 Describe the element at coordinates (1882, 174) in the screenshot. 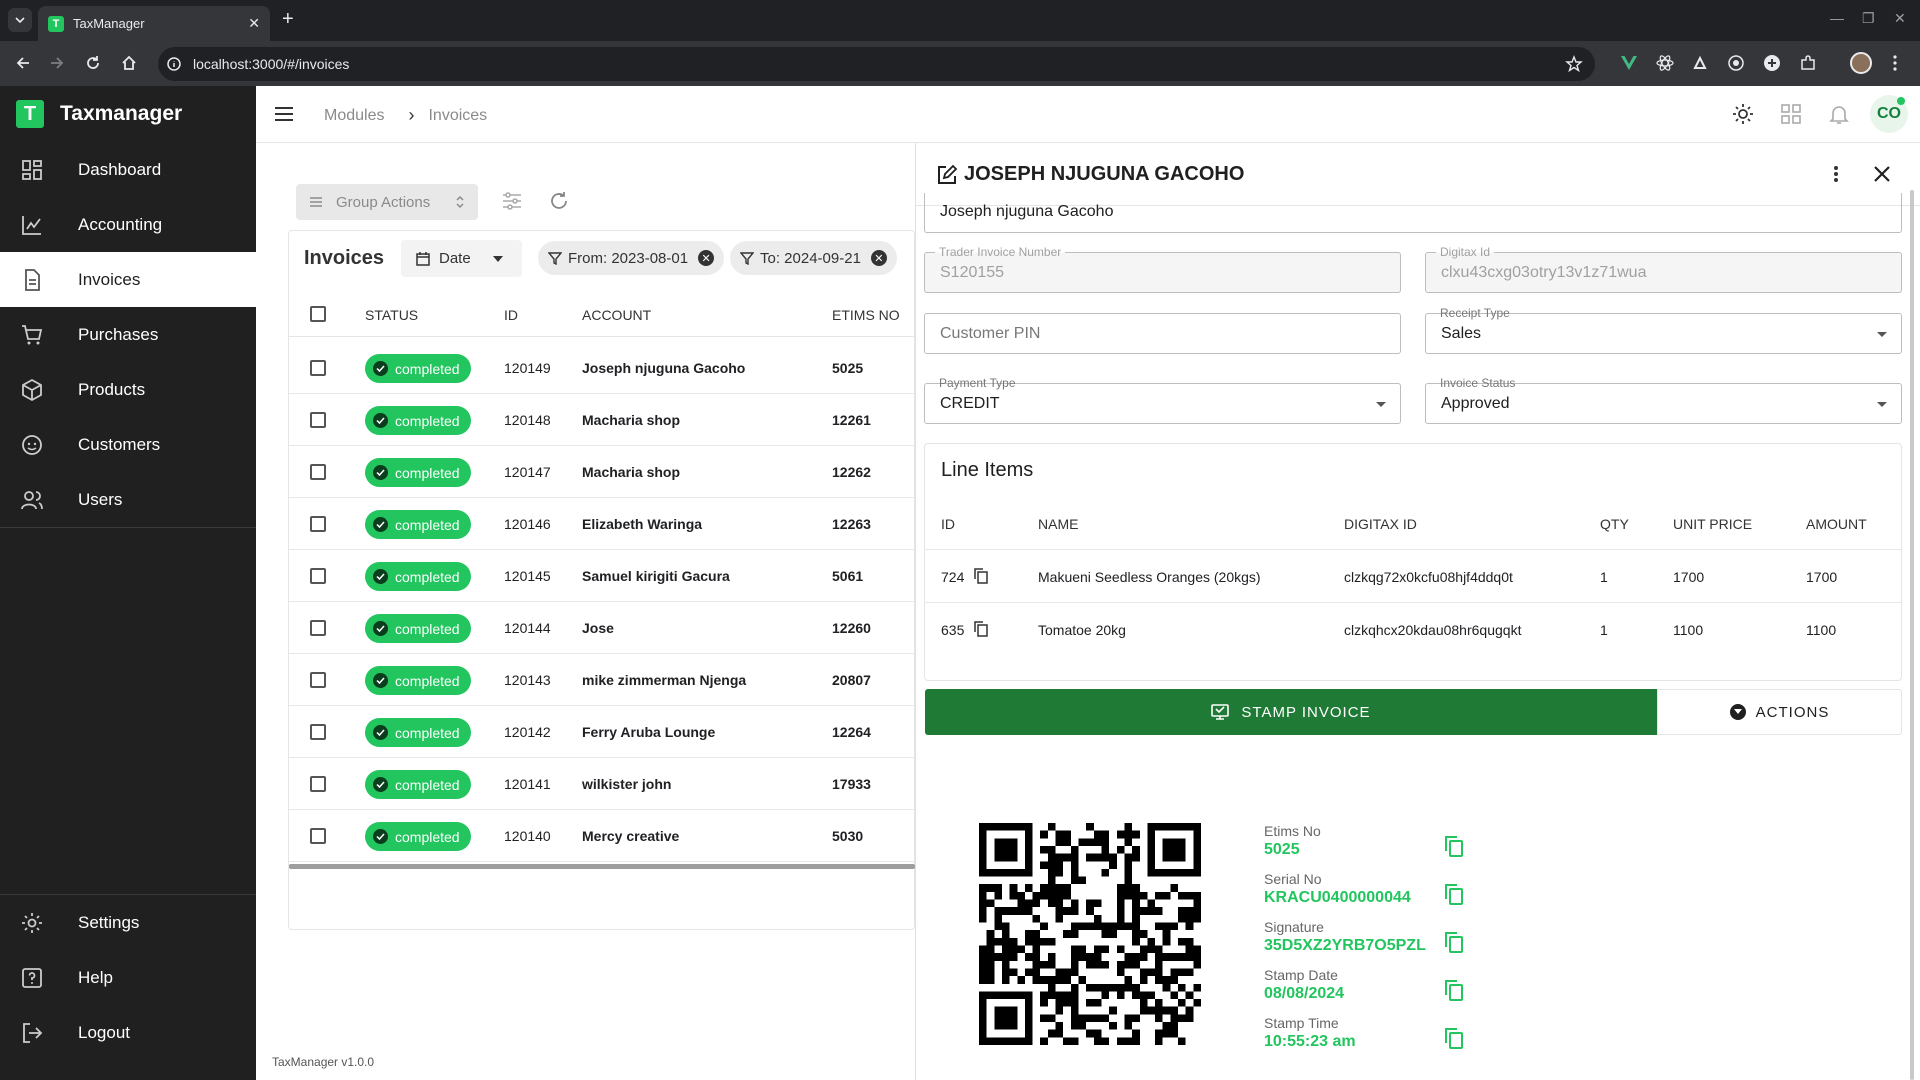

I see `close-icon` at that location.